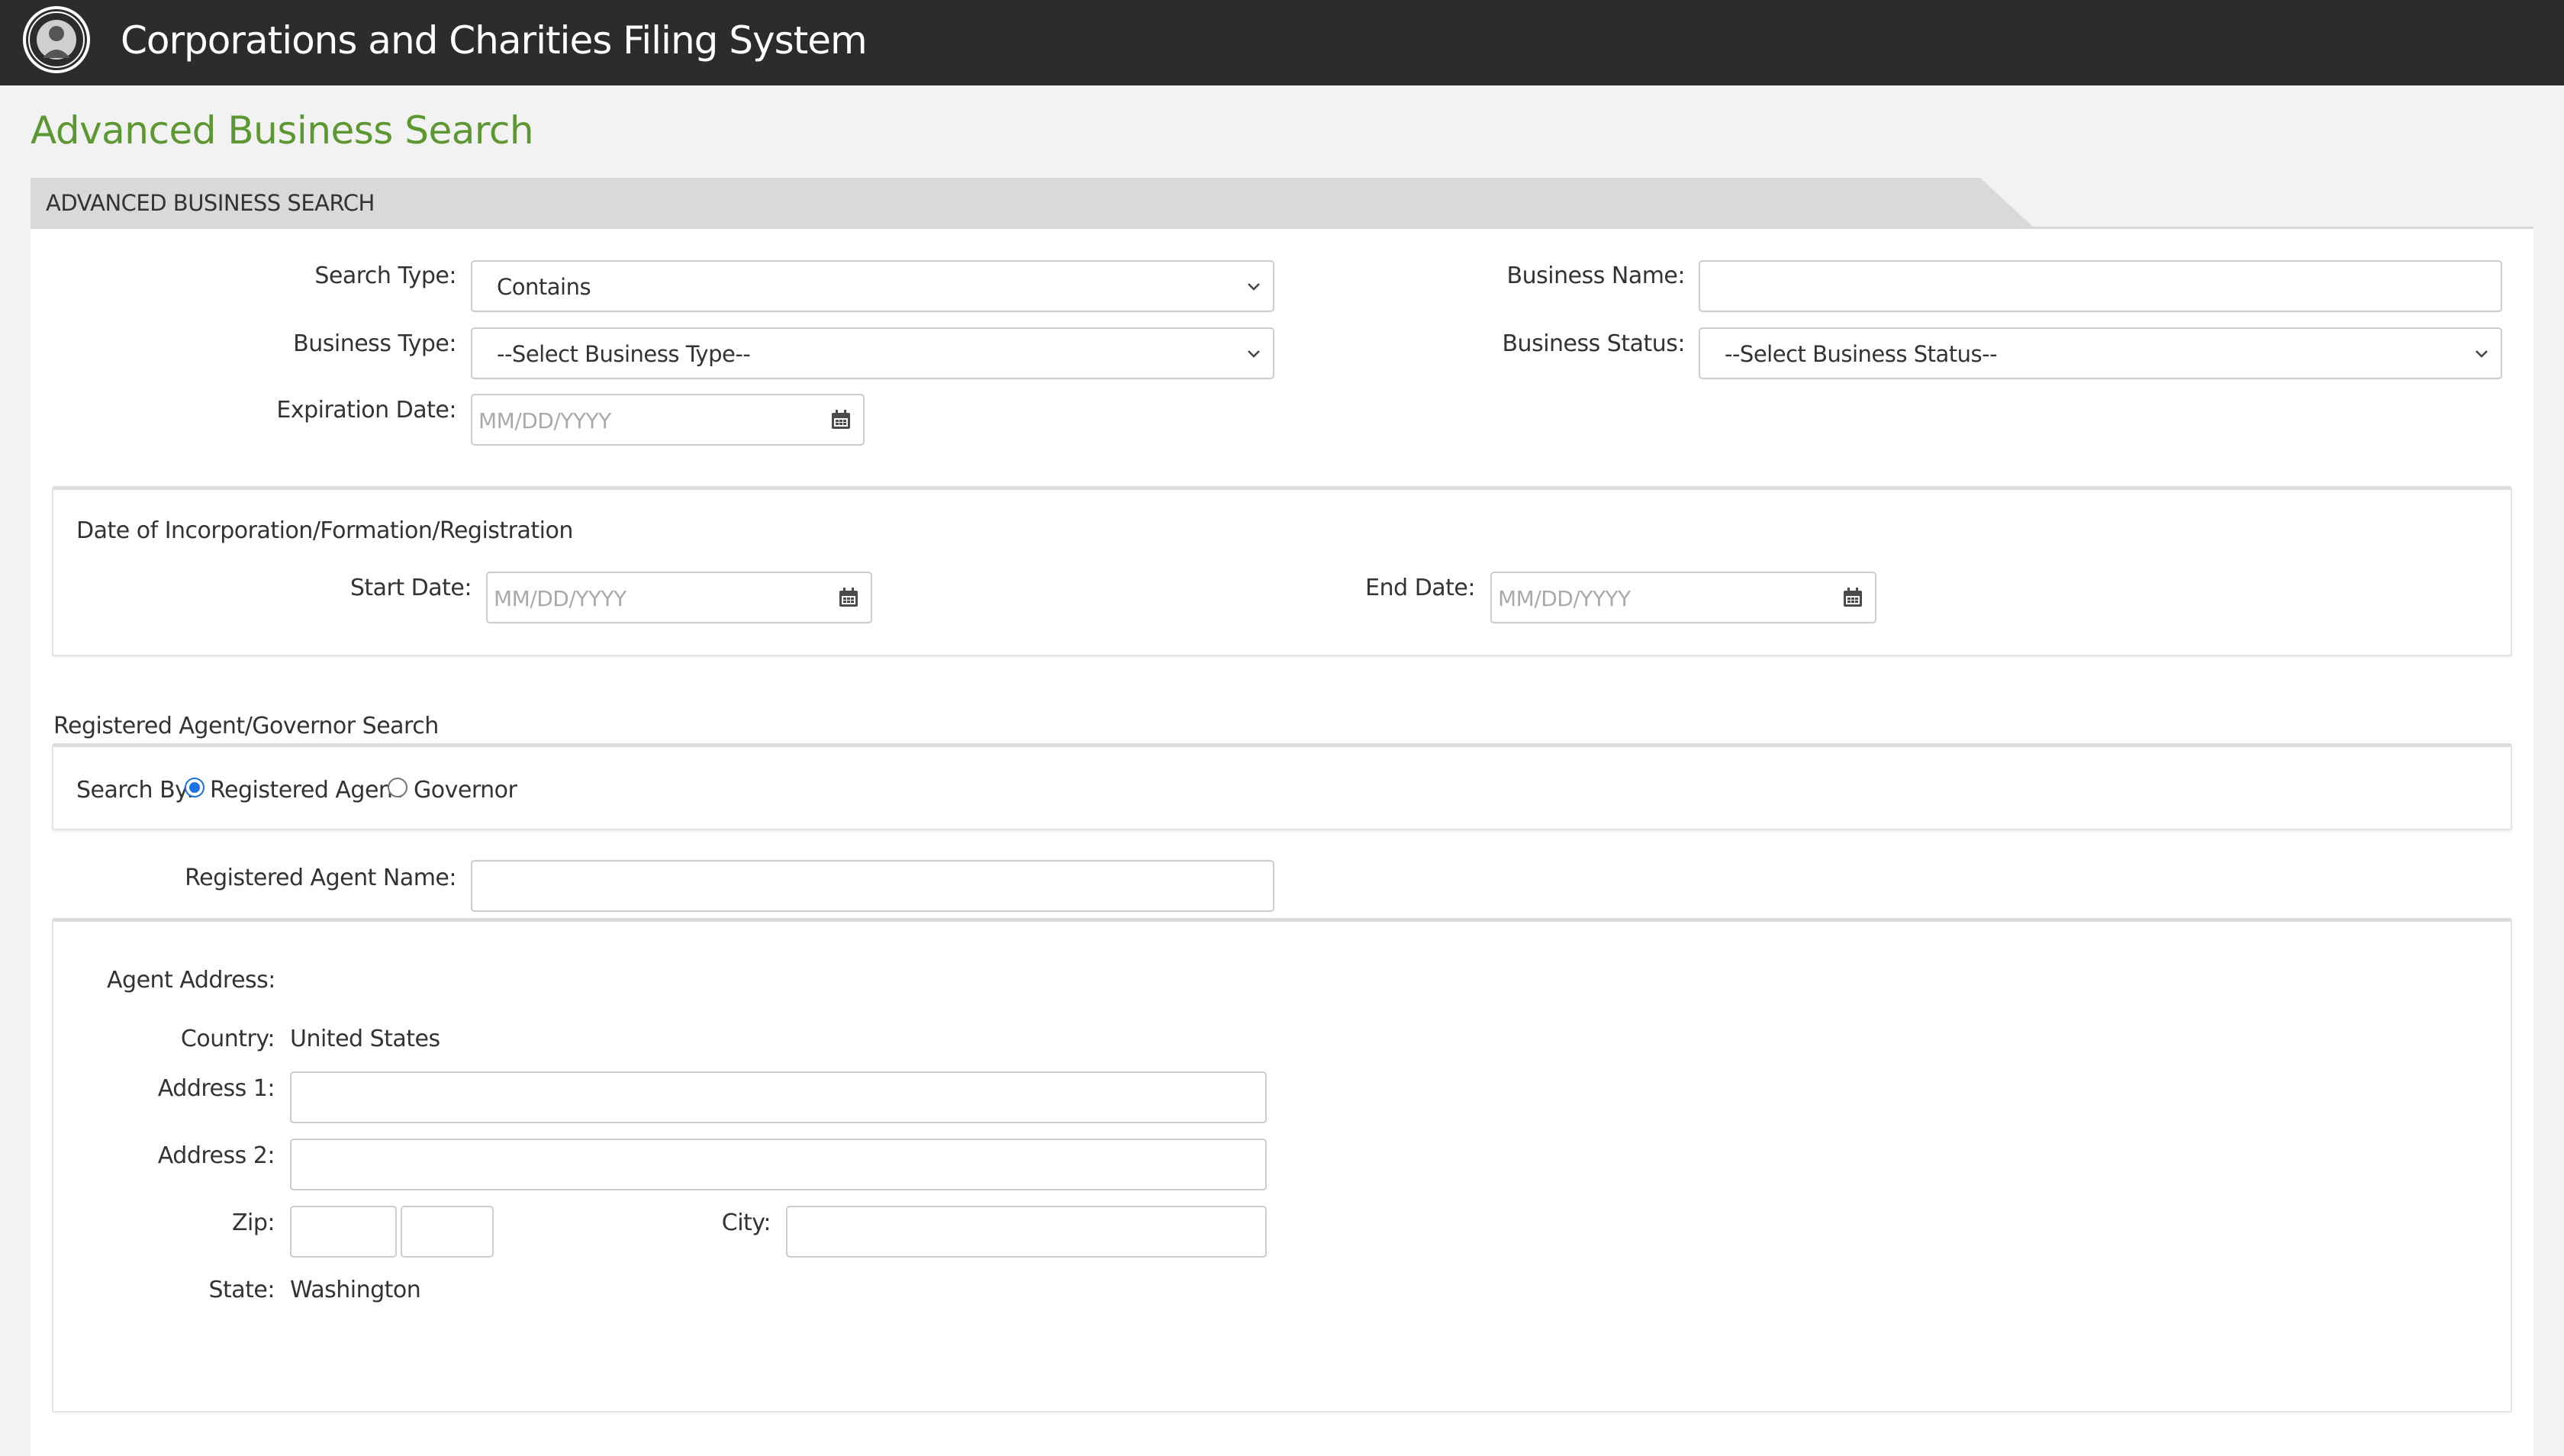 The image size is (2564, 1456). What do you see at coordinates (195, 787) in the screenshot?
I see `registered-agent-radio` at bounding box center [195, 787].